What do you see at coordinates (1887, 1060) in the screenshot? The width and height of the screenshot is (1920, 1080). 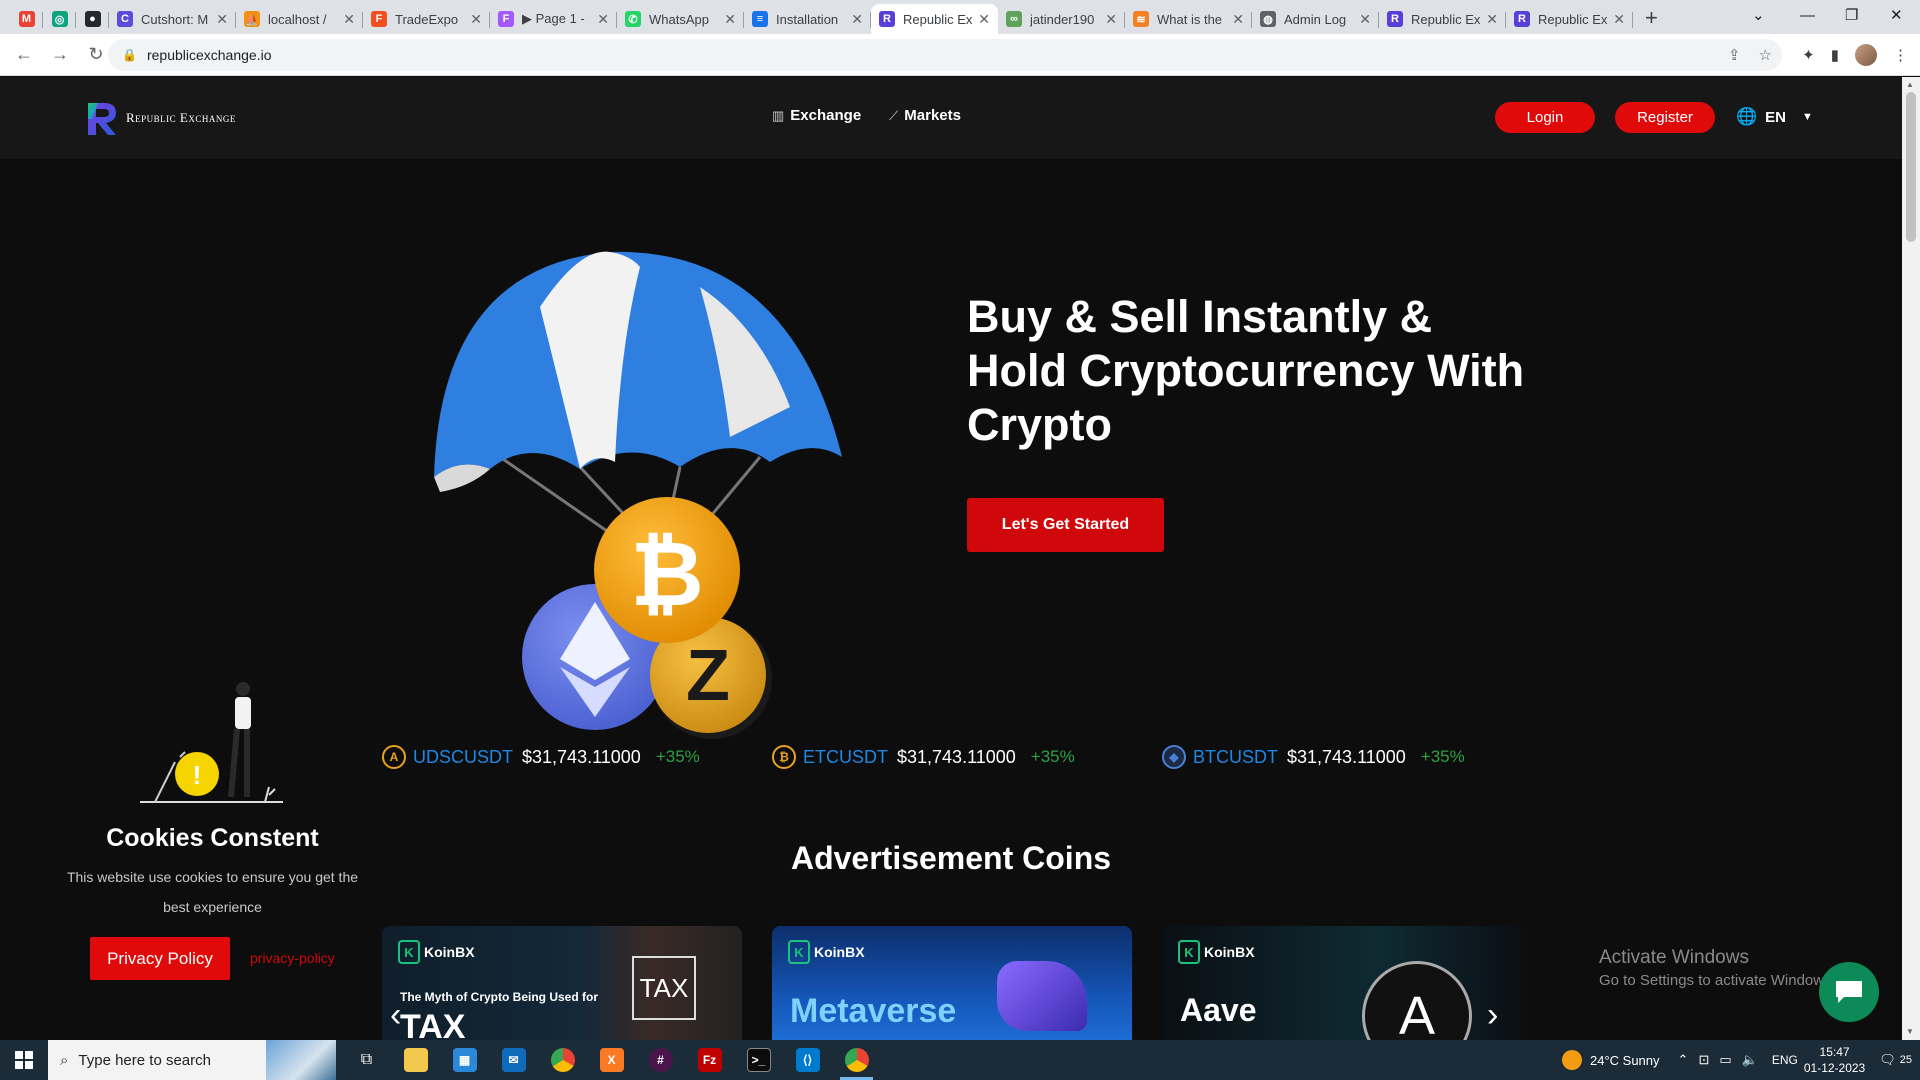 I see `notifications-icon: 🗨` at bounding box center [1887, 1060].